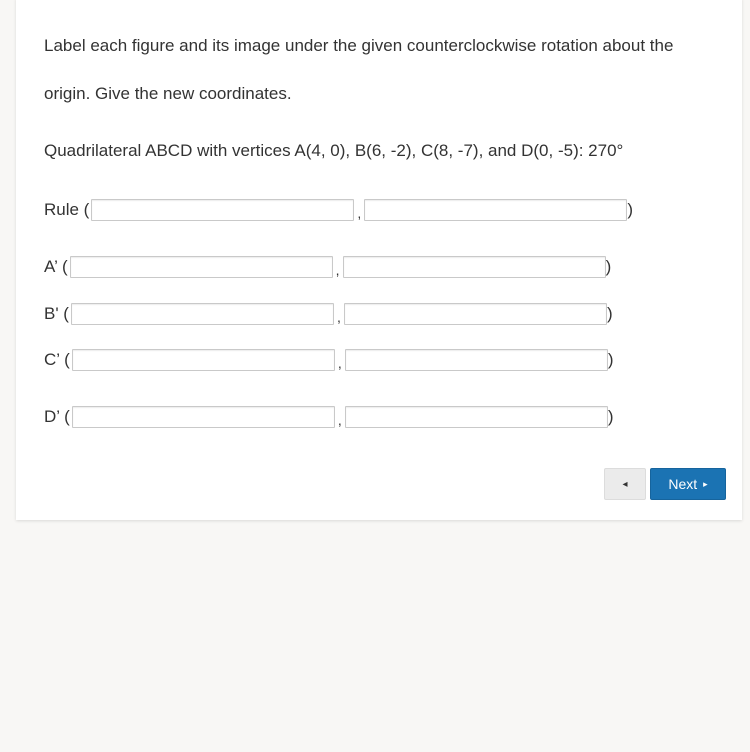 This screenshot has height=752, width=750. What do you see at coordinates (476, 360) in the screenshot?
I see `c-prime-y-input` at bounding box center [476, 360].